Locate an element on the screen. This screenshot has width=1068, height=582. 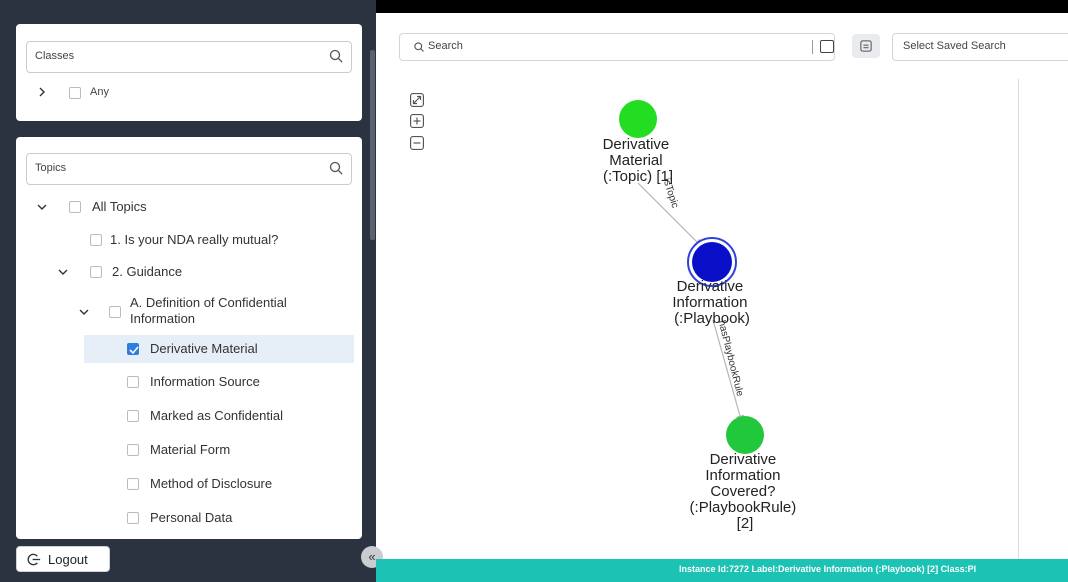
tree-item-personal-data: Personal Data is located at coordinates (219, 518).